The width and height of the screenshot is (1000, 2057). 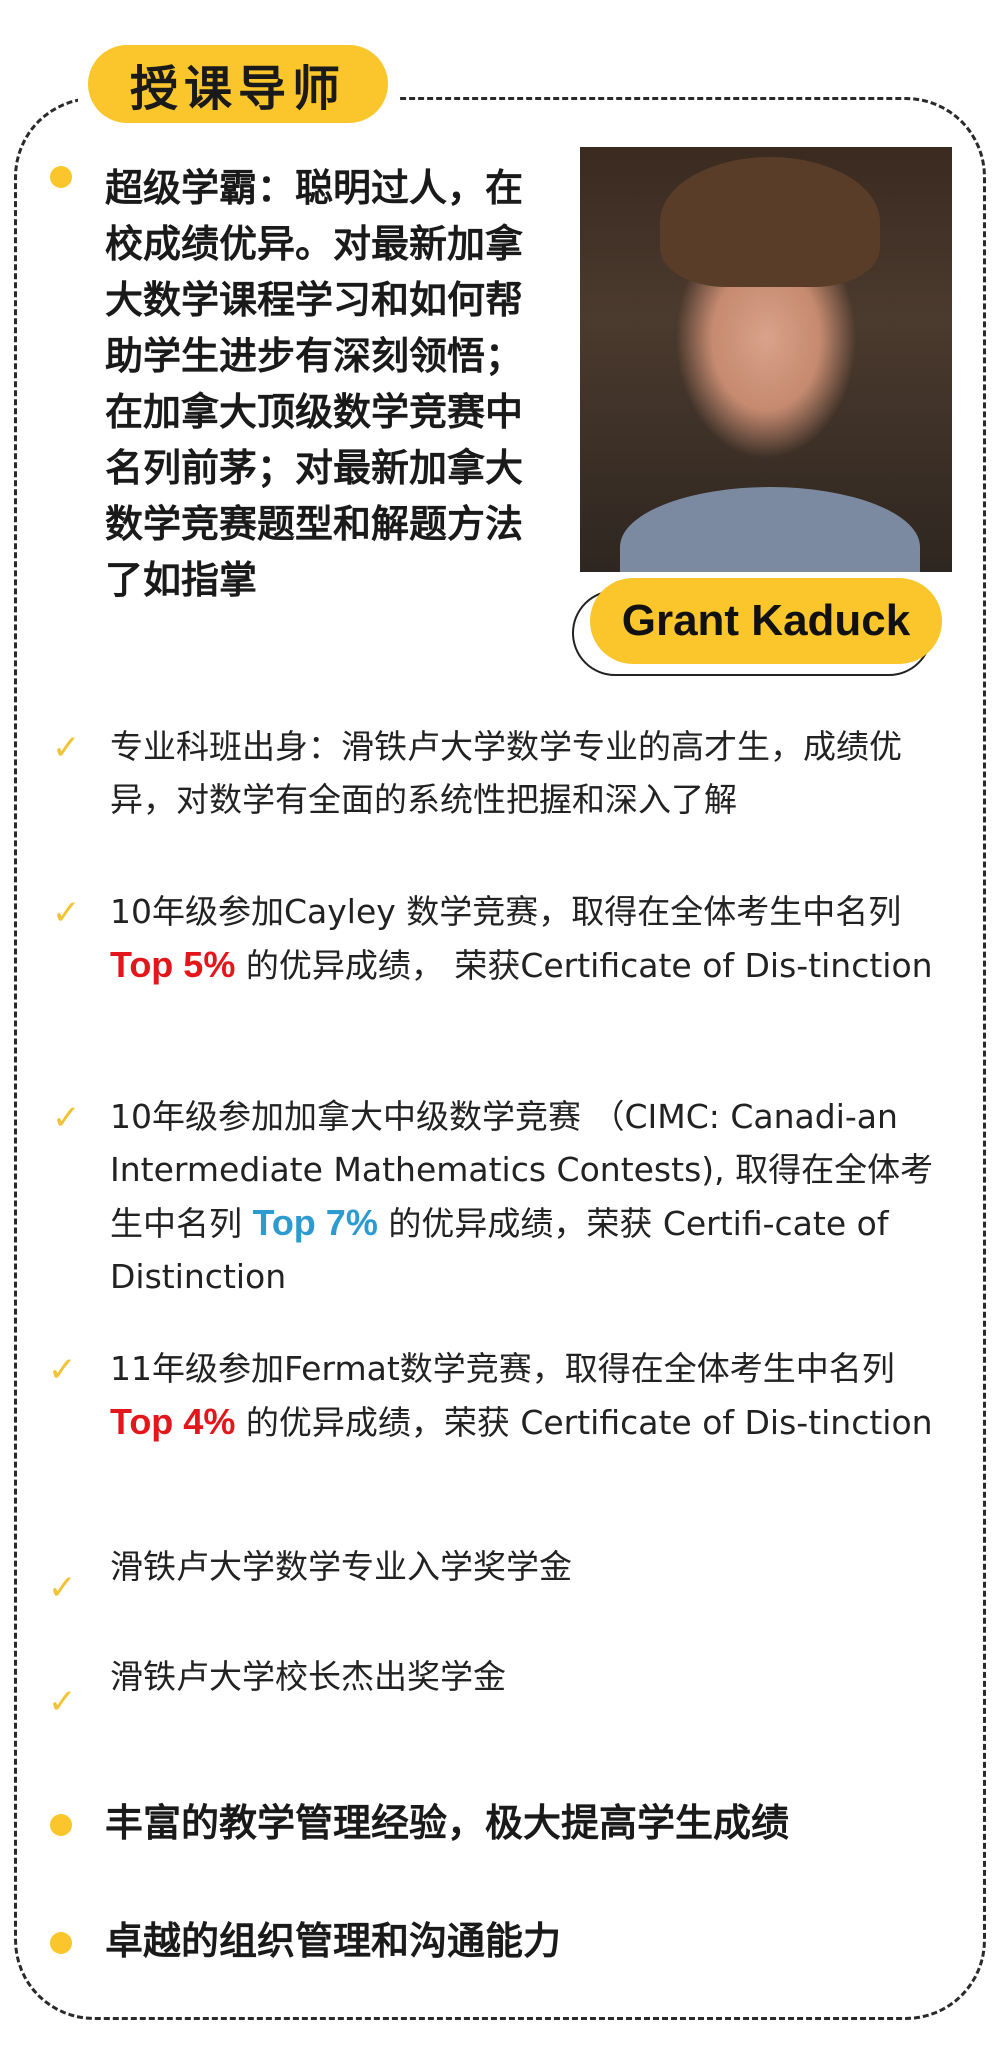 I want to click on item-text: 11年级参加Fermat数学竞赛，取得在全体考生中名列, so click(x=502, y=1368).